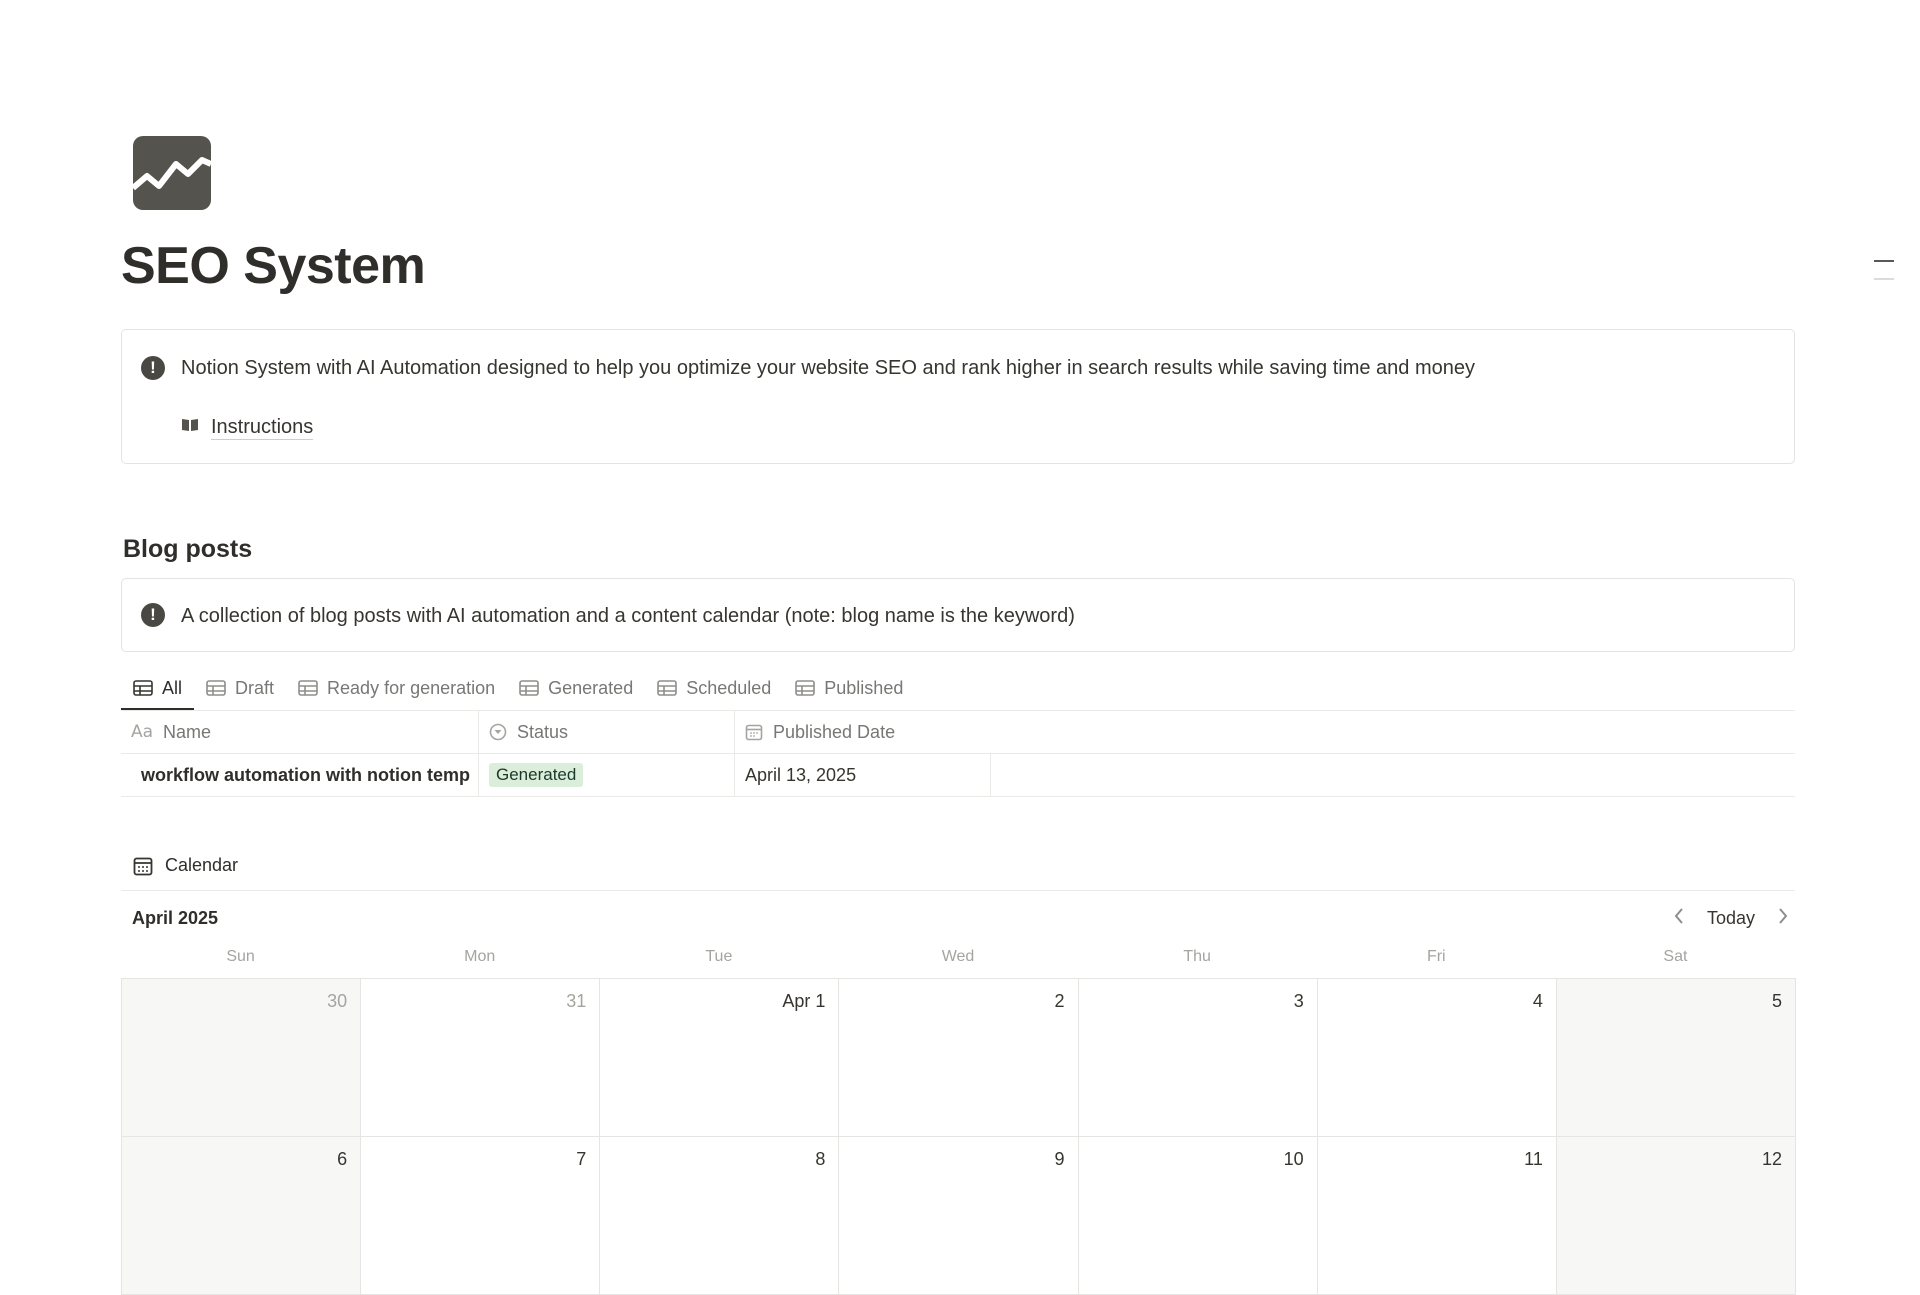  I want to click on tab-label: Published, so click(864, 687).